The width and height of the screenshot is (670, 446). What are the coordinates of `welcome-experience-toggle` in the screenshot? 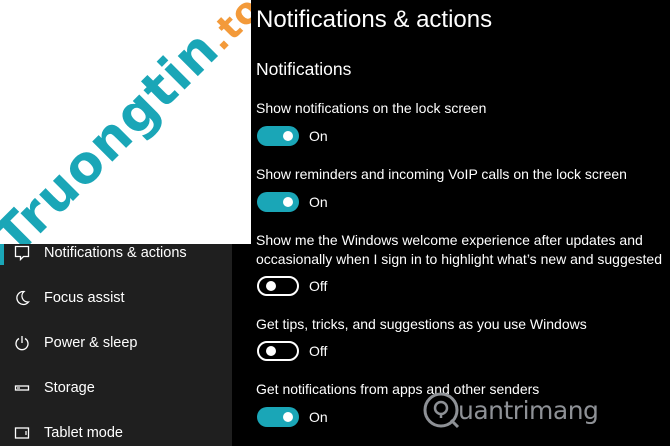 It's located at (278, 286).